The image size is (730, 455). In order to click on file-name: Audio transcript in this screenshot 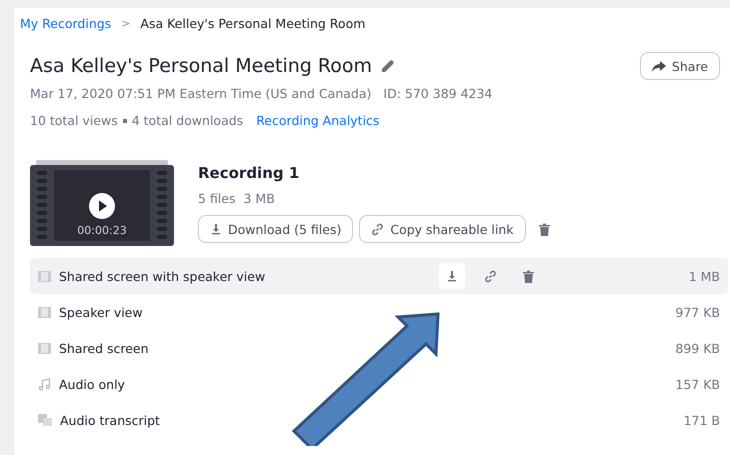, I will do `click(110, 420)`.